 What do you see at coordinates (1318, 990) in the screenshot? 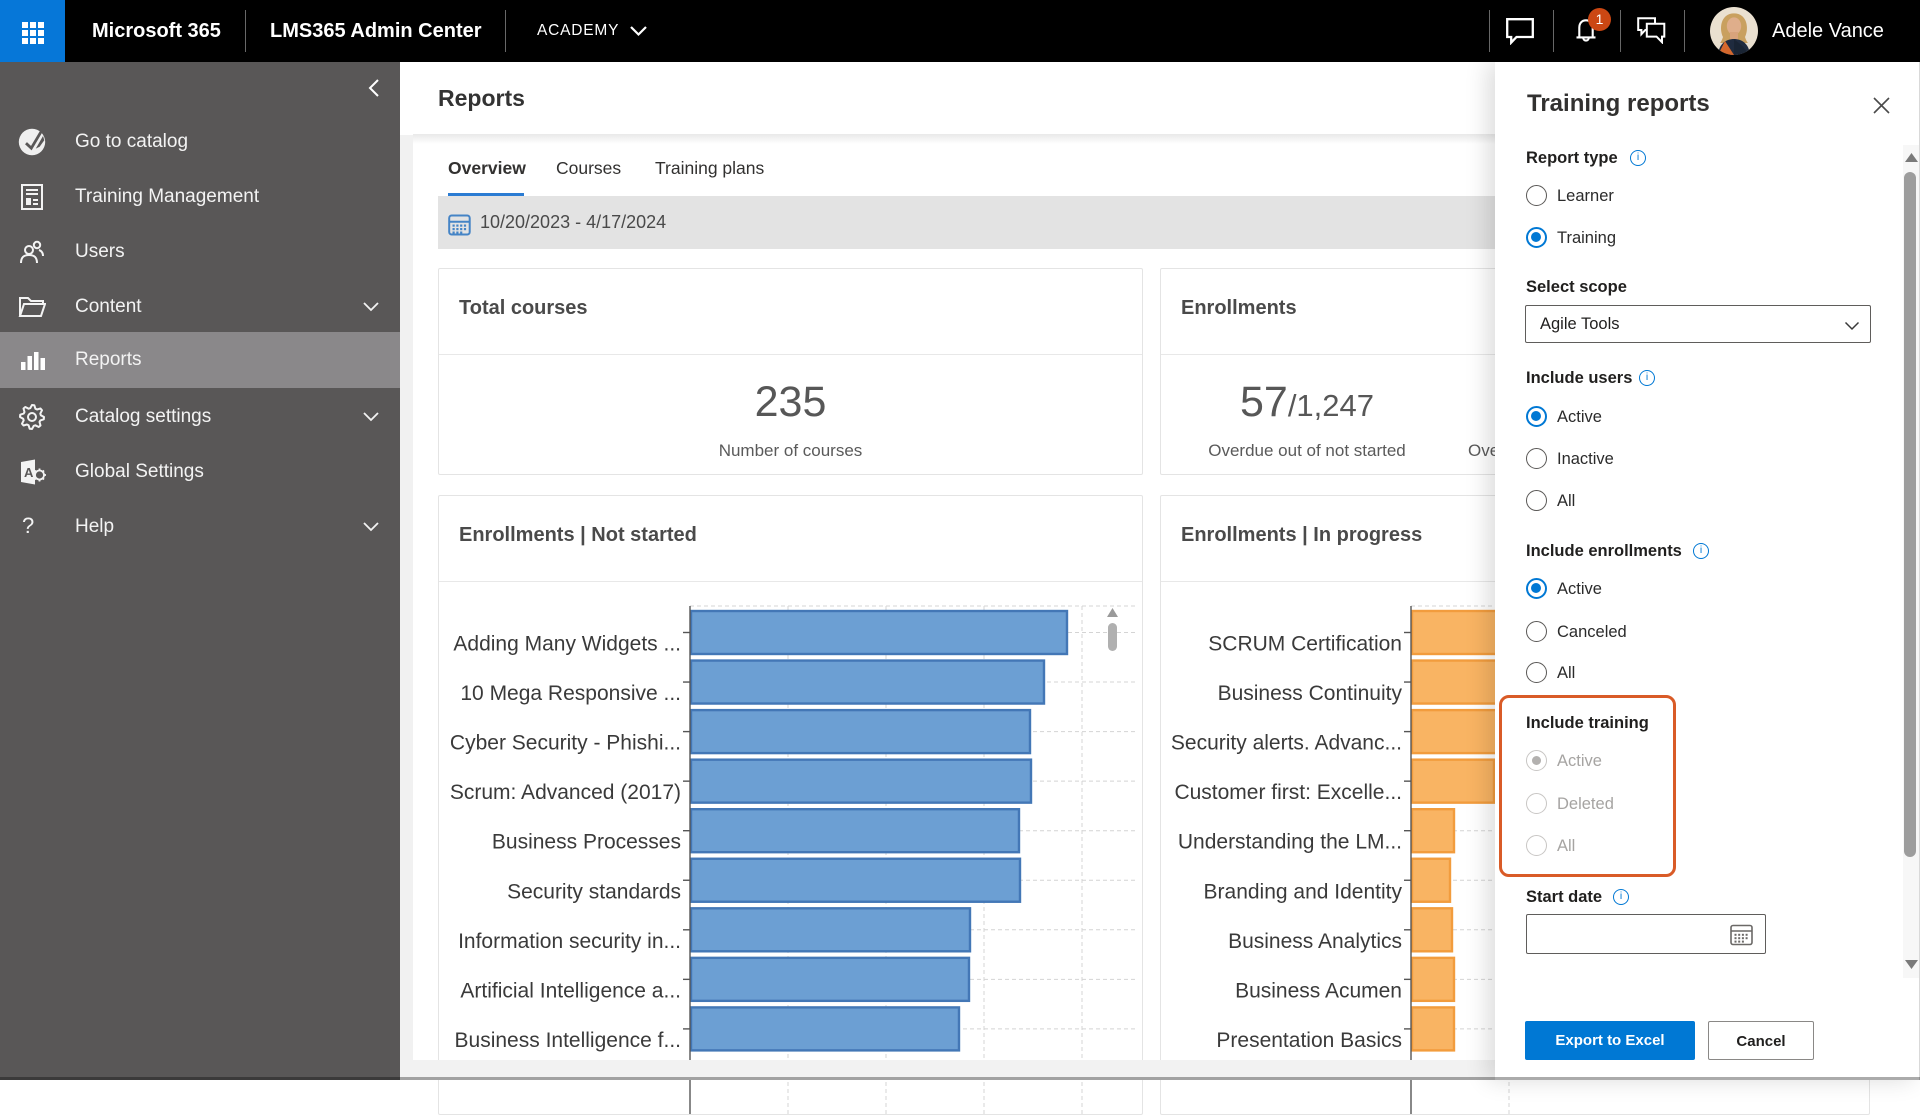
I see `svg-text: Business Acumen` at bounding box center [1318, 990].